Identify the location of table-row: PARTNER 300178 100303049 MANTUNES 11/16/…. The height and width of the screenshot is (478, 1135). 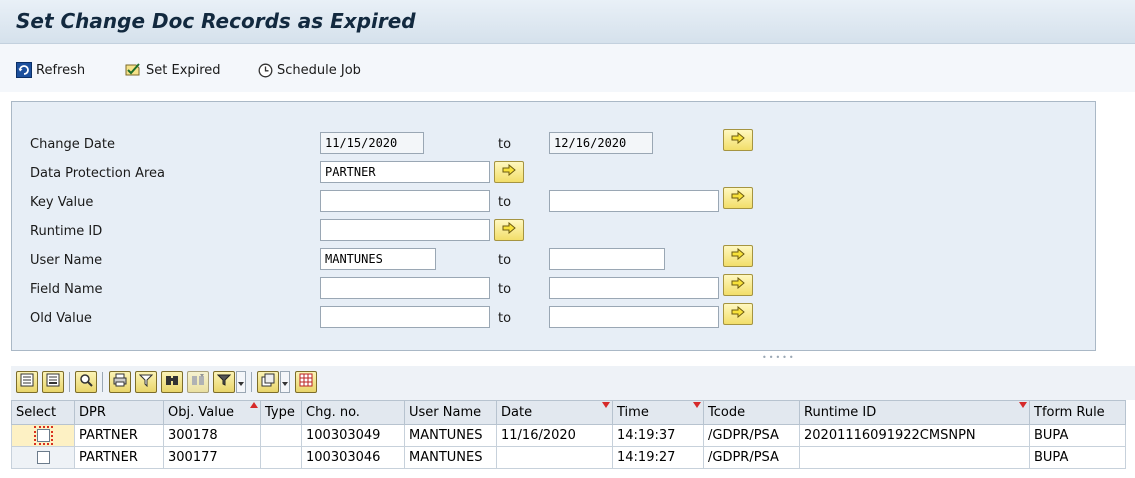
(568, 435).